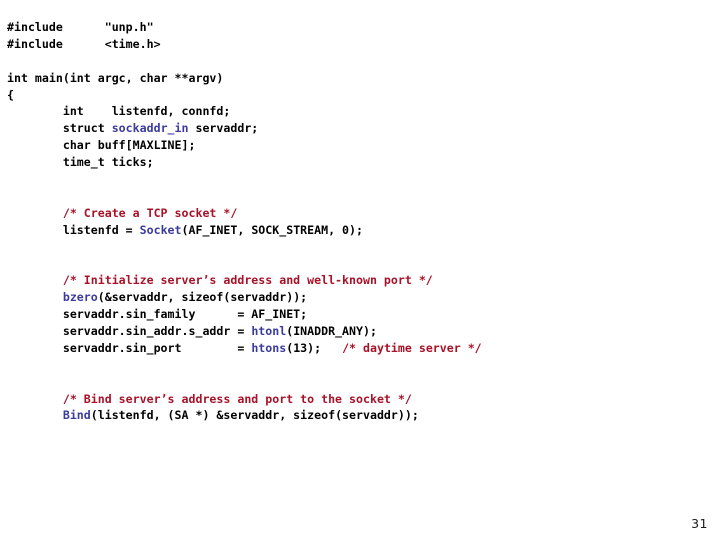 This screenshot has height=540, width=720. Describe the element at coordinates (272, 229) in the screenshot. I see `code-token-plain: (AF_INET, SOCK_STREAM, 0);` at that location.